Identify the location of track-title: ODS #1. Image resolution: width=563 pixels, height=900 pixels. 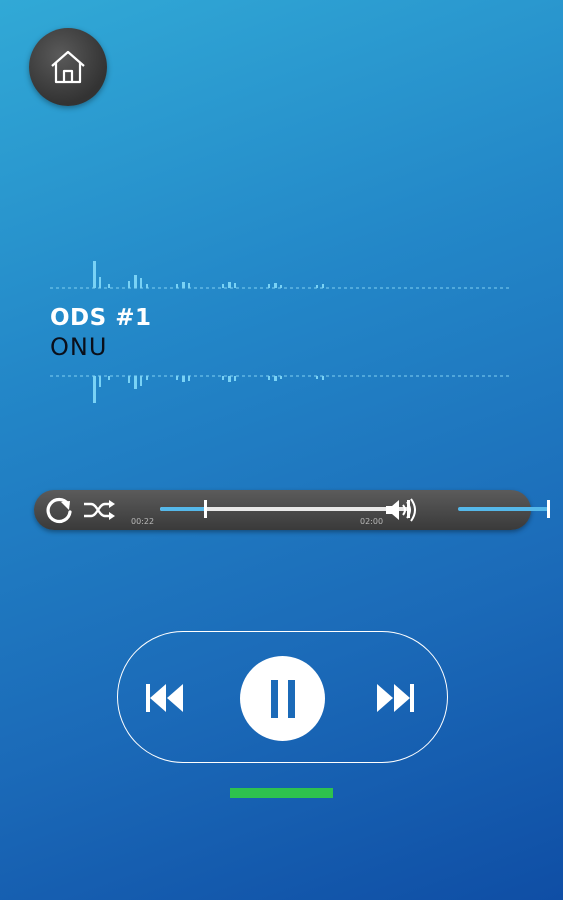
(101, 318).